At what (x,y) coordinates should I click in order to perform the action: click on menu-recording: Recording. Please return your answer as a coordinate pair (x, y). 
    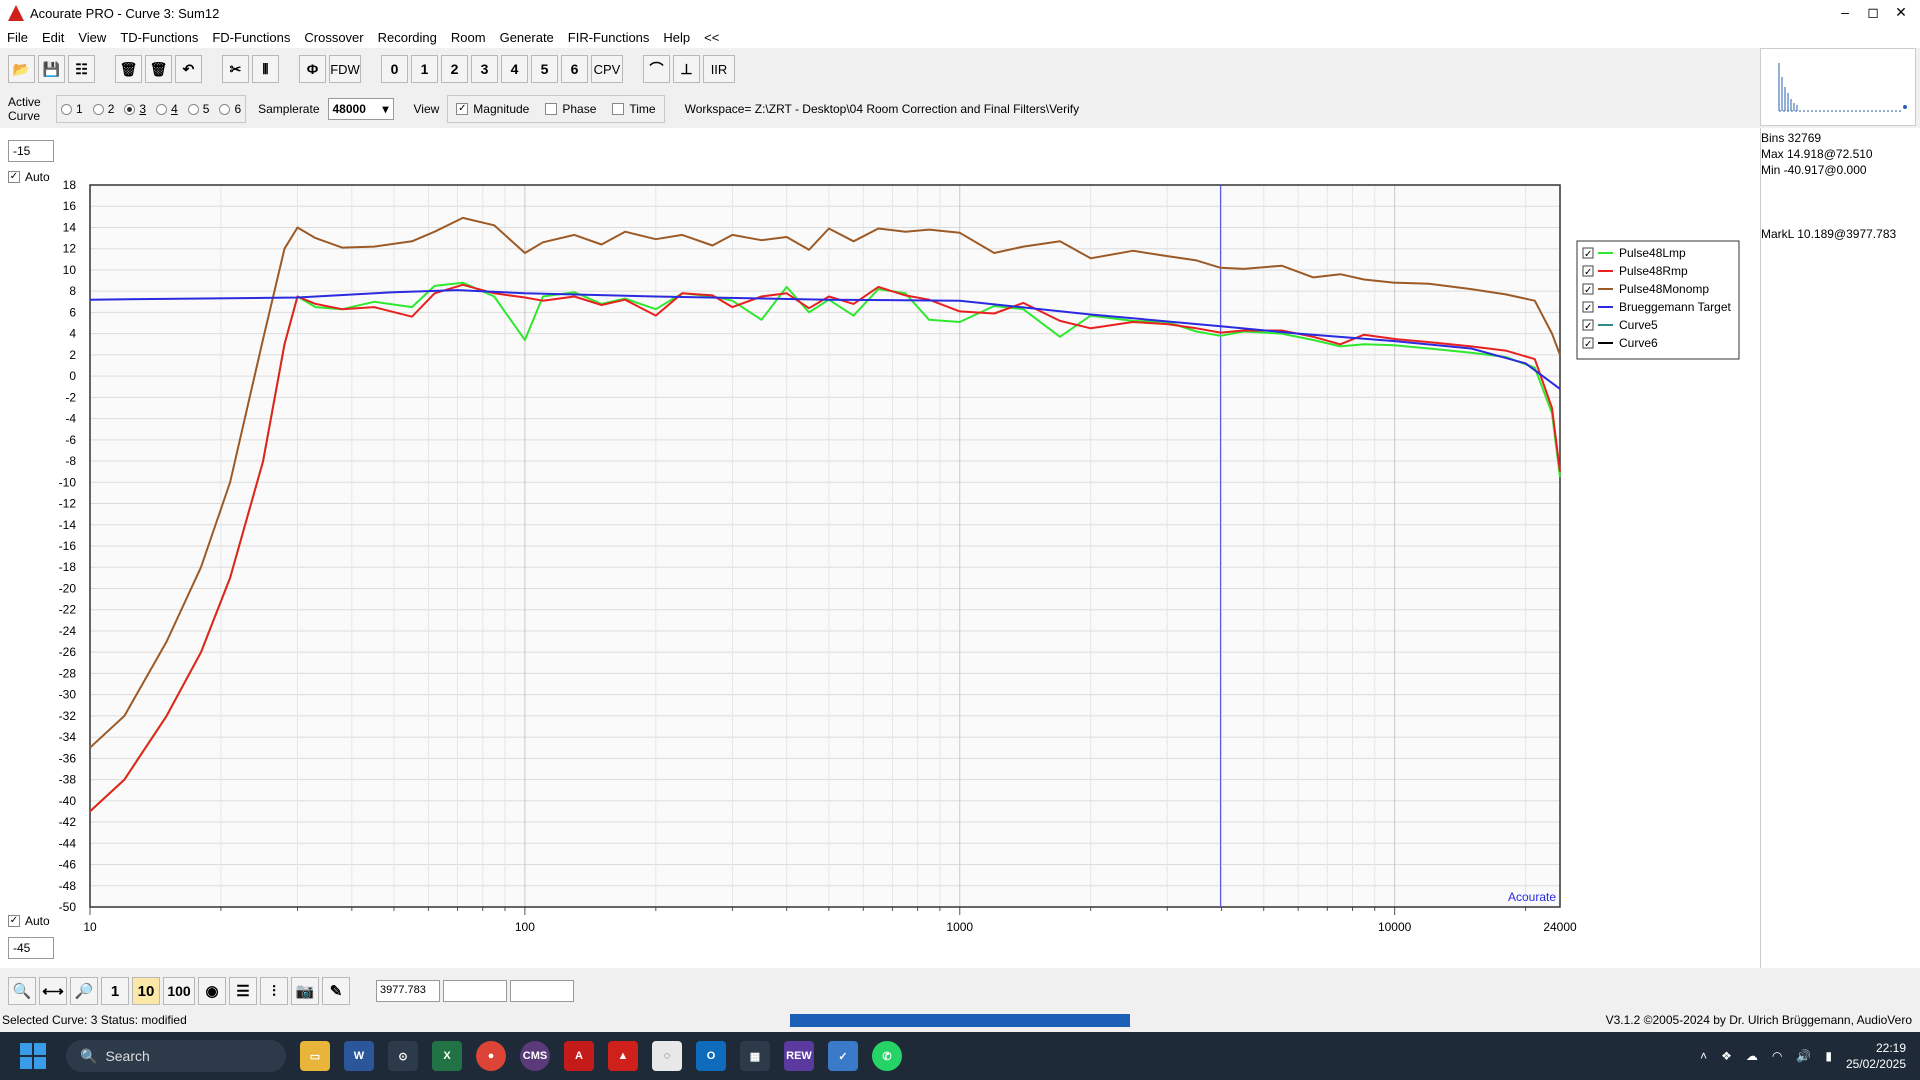
    Looking at the image, I should click on (407, 37).